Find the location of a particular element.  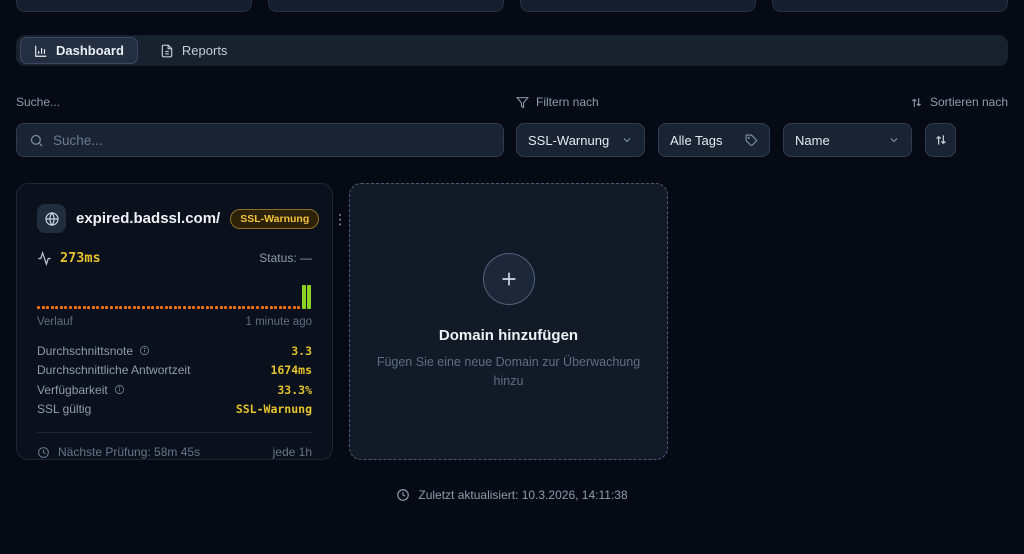

tags-filter-label: Alle Tags is located at coordinates (696, 140).